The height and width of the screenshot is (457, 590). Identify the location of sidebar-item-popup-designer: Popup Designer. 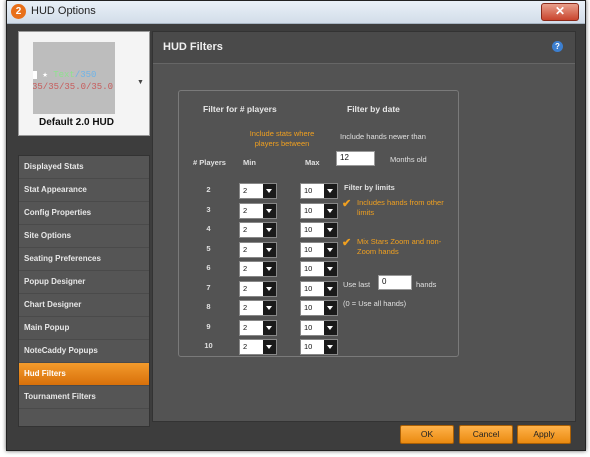
(84, 282).